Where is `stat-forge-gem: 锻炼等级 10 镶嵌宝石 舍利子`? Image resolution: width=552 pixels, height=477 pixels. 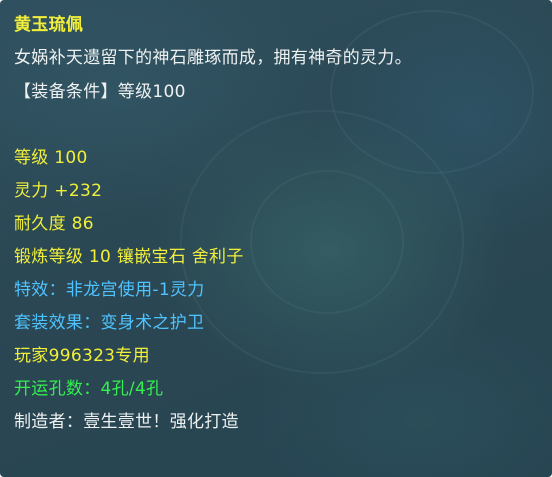
stat-forge-gem: 锻炼等级 10 镶嵌宝石 舍利子 is located at coordinates (129, 257).